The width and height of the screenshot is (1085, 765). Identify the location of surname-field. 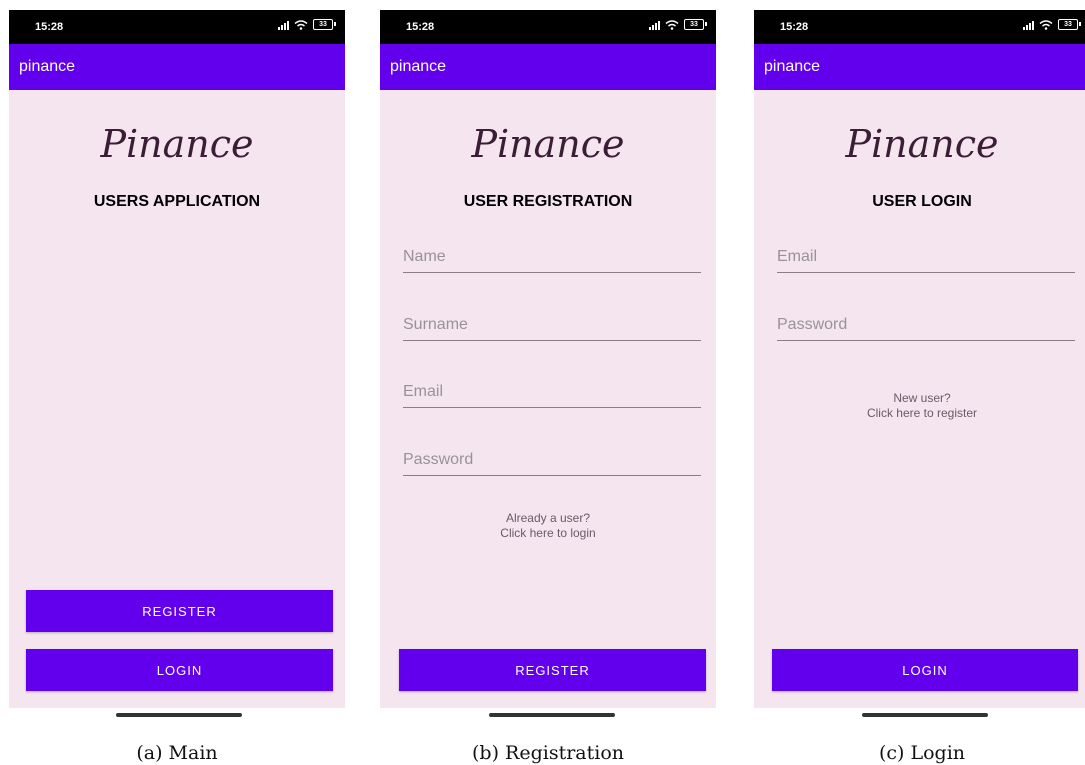
(552, 326).